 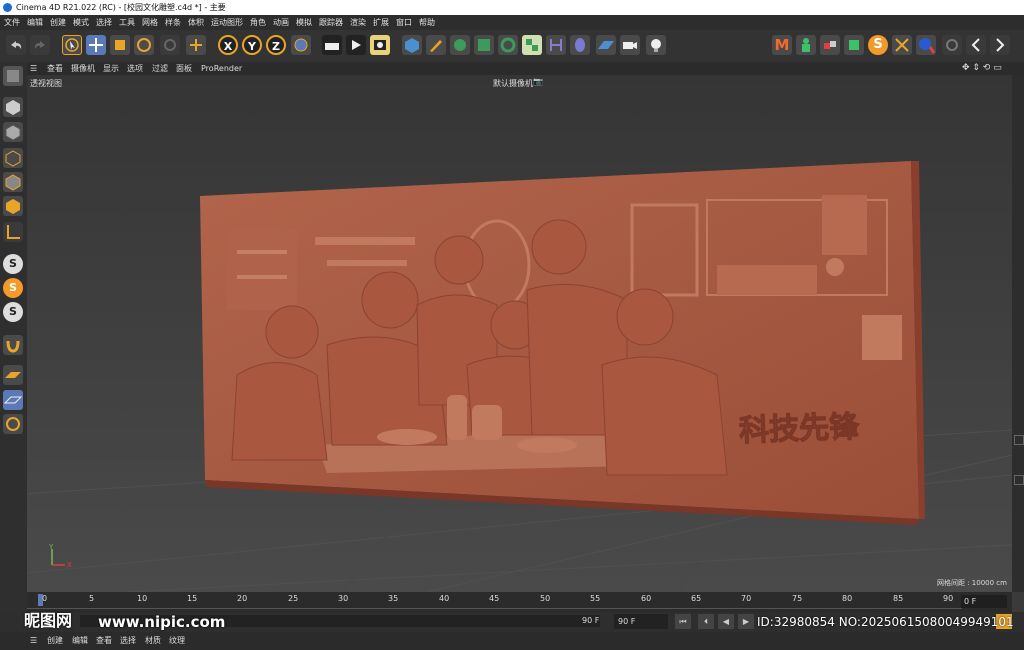 What do you see at coordinates (301, 45) in the screenshot?
I see `world-coordinates-icon` at bounding box center [301, 45].